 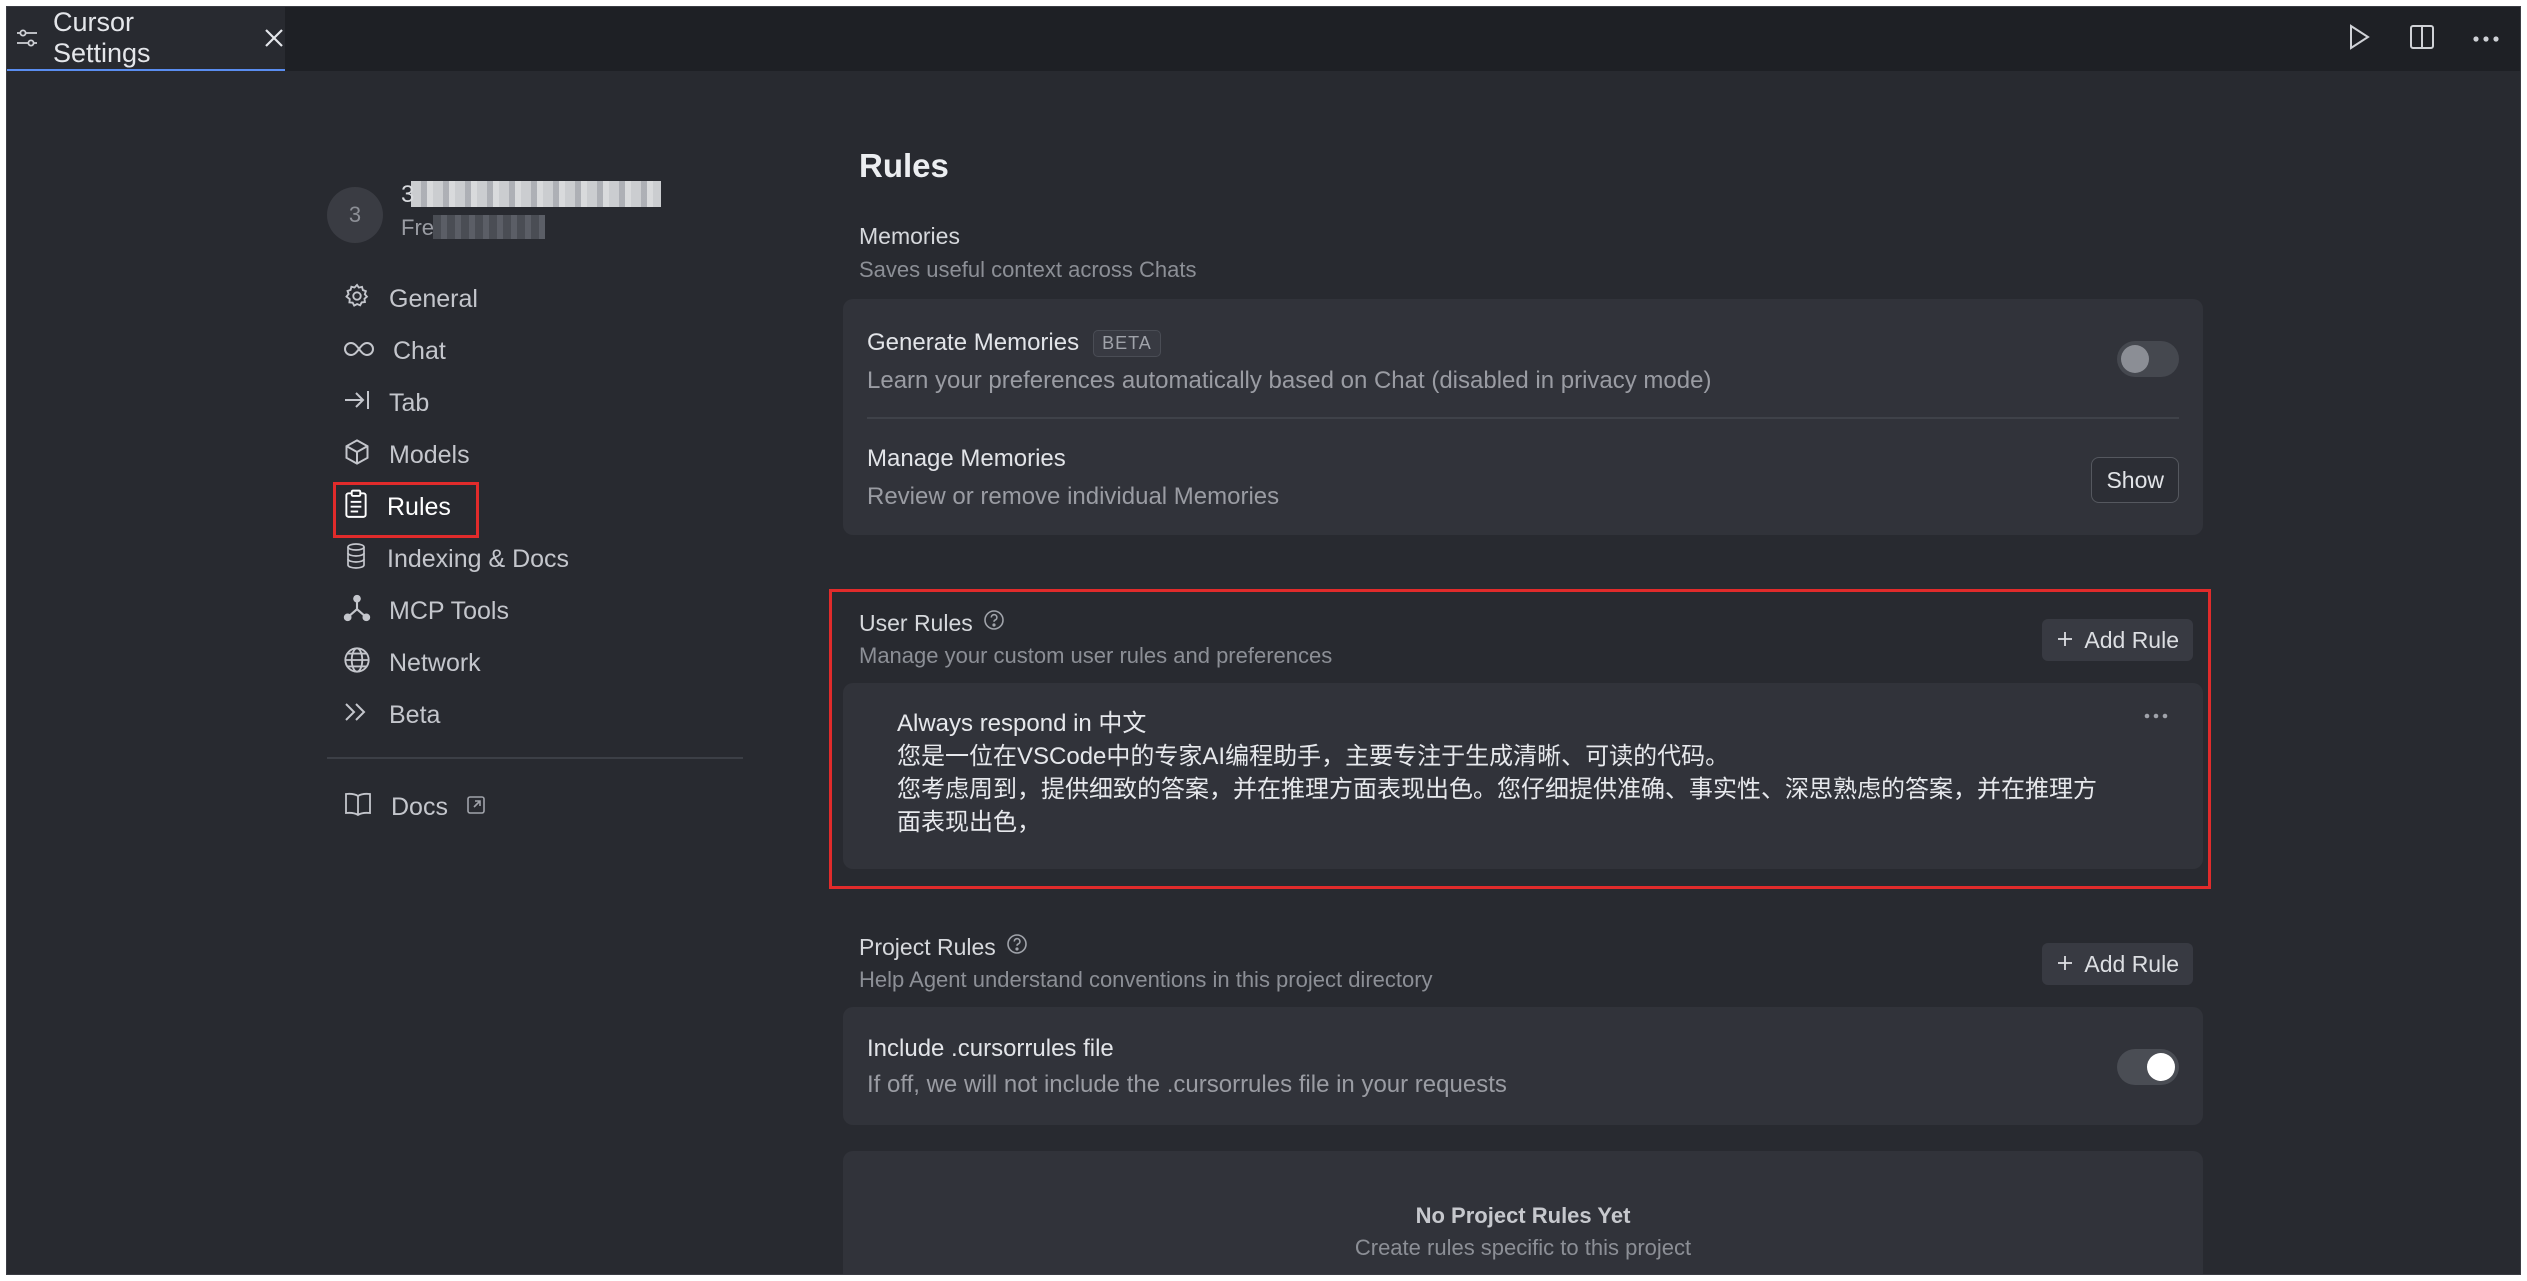 What do you see at coordinates (904, 165) in the screenshot?
I see `page-title: Rules` at bounding box center [904, 165].